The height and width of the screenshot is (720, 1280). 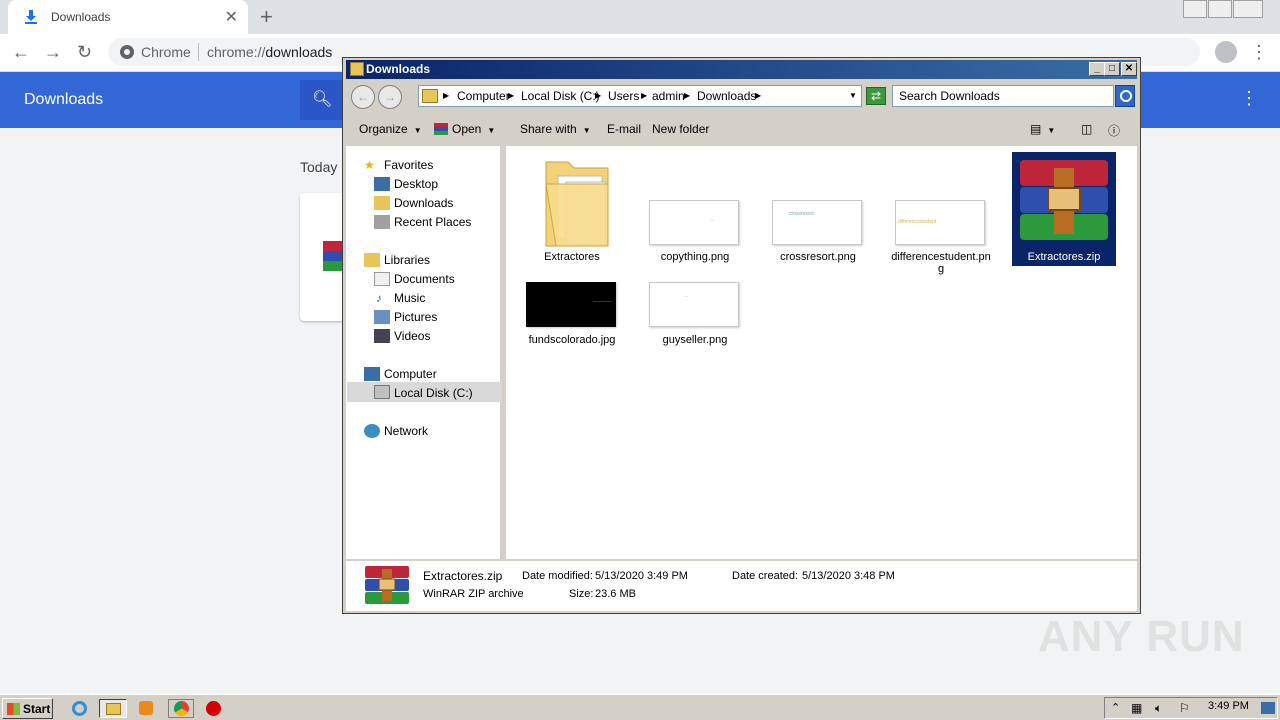 What do you see at coordinates (1248, 9) in the screenshot?
I see `close-window-button` at bounding box center [1248, 9].